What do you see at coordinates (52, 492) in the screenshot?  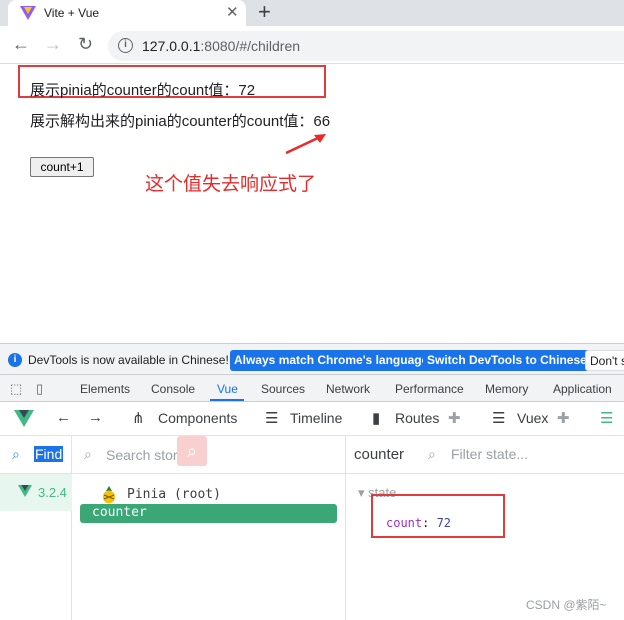 I see `app-version: 3.2.4` at bounding box center [52, 492].